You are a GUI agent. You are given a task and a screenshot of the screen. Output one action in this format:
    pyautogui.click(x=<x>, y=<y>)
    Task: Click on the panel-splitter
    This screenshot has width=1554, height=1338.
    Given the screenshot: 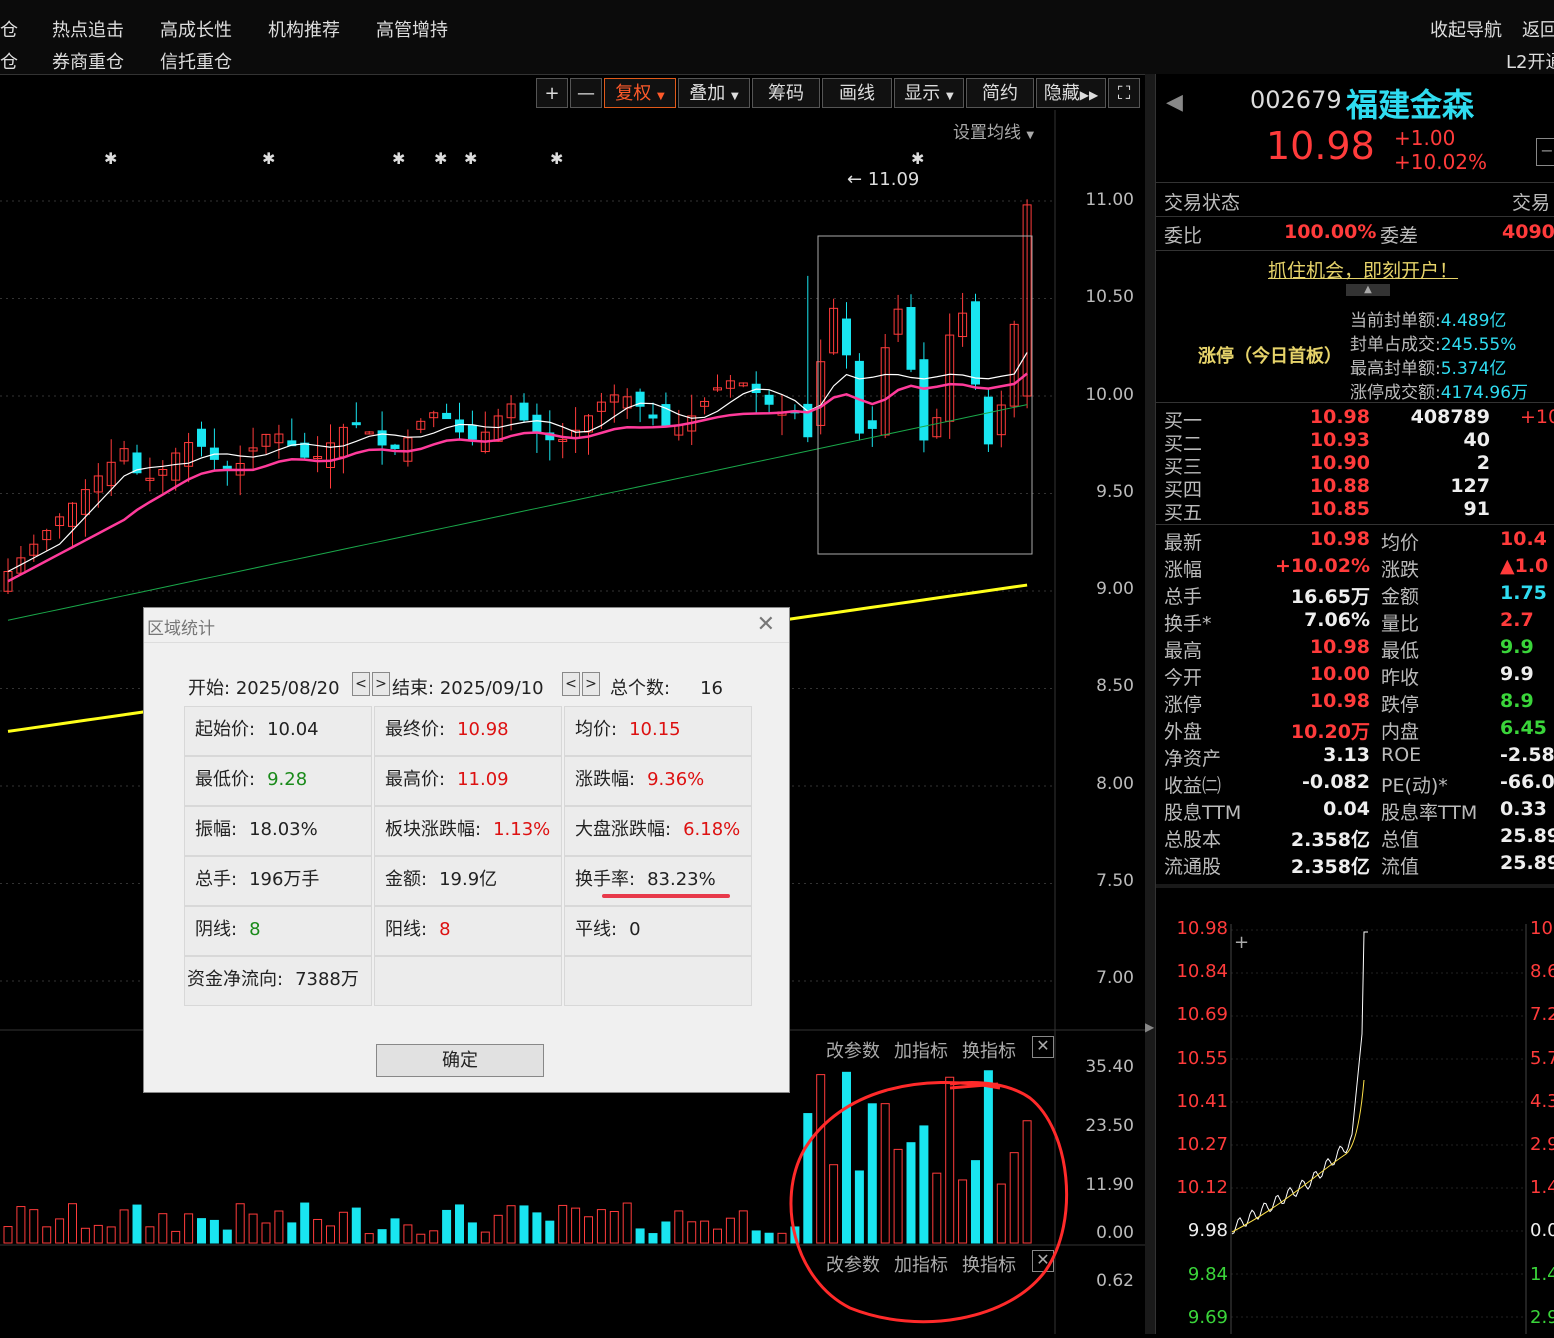 What is the action you would take?
    pyautogui.click(x=1150, y=704)
    